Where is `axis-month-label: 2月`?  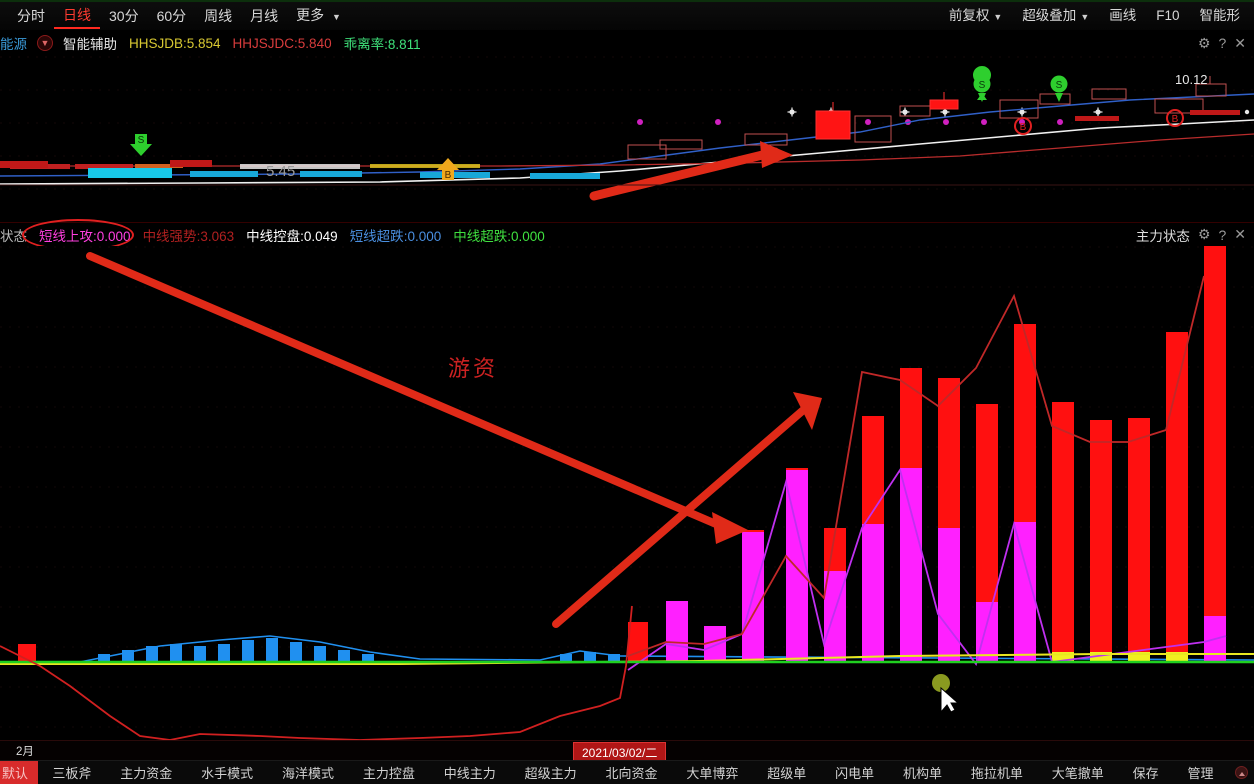 axis-month-label: 2月 is located at coordinates (25, 751).